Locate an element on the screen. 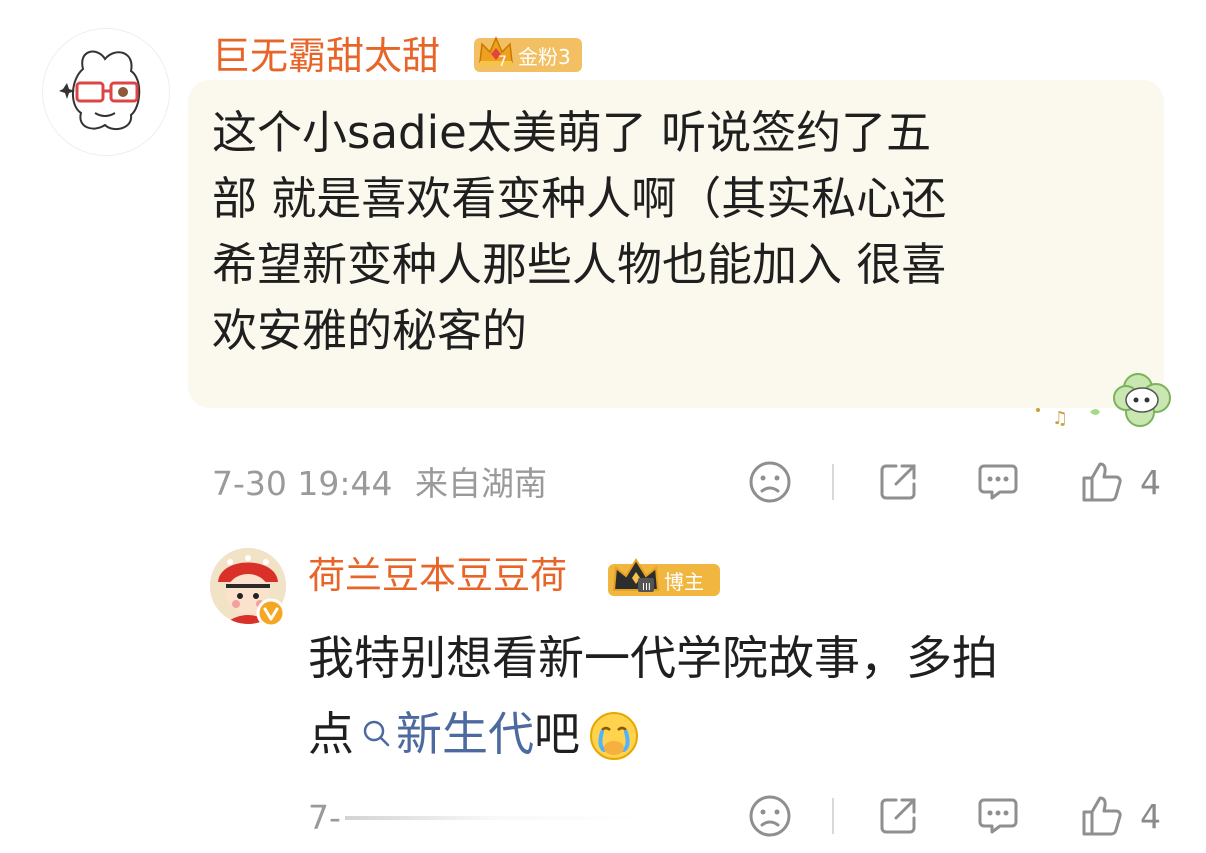  verified-icon is located at coordinates (271, 615).